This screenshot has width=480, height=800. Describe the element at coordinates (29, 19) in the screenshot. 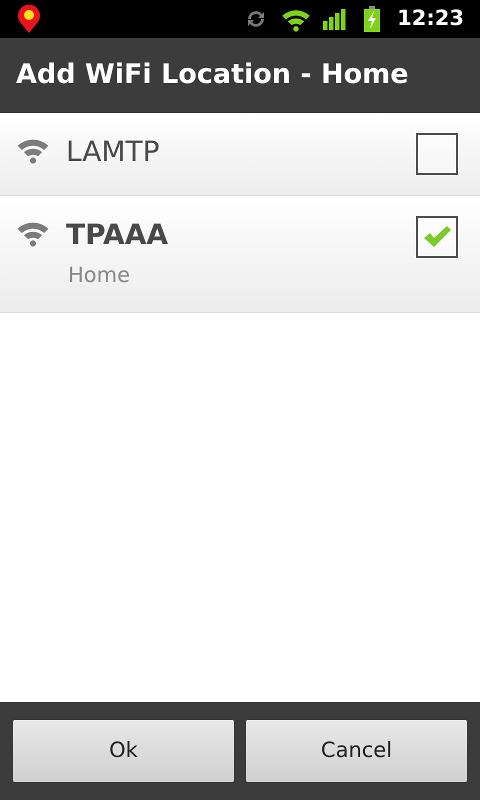

I see `map-pin-icon` at that location.